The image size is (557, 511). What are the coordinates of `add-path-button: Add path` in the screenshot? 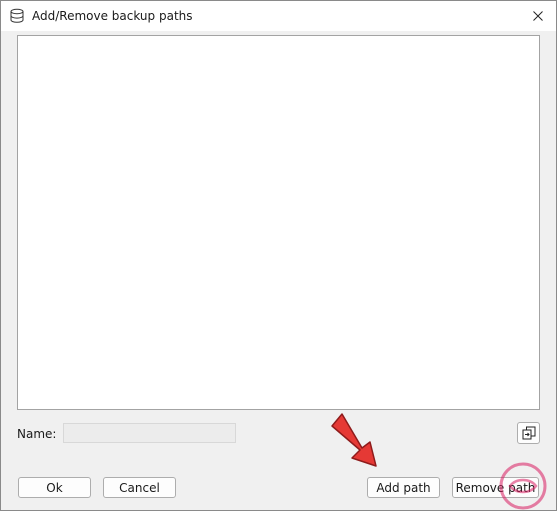 It's located at (403, 487).